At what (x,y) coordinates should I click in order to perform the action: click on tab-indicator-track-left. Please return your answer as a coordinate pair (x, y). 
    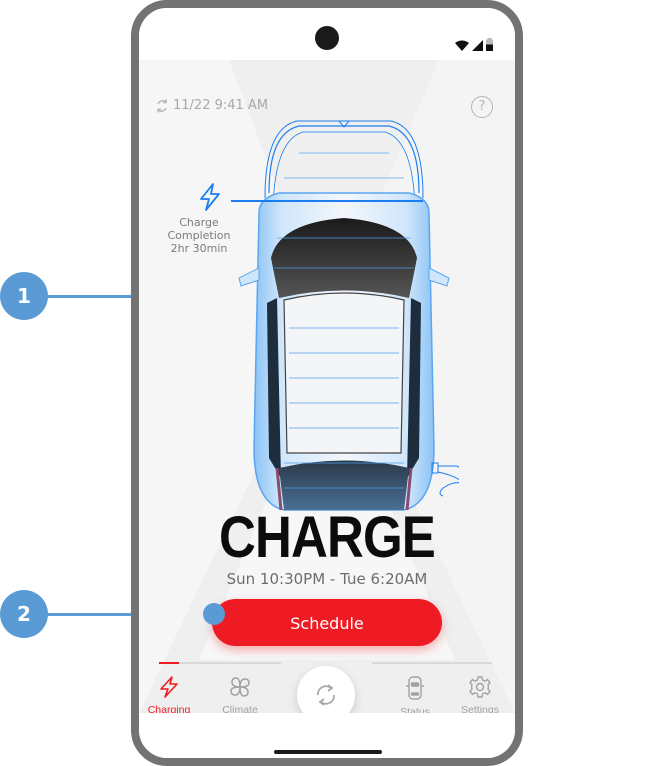
    Looking at the image, I should click on (220, 663).